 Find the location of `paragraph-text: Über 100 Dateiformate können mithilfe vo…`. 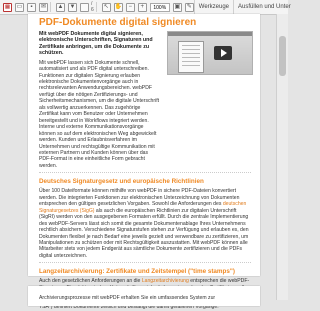

paragraph-text: Über 100 Dateiformate können mithilfe vo… is located at coordinates (139, 198).